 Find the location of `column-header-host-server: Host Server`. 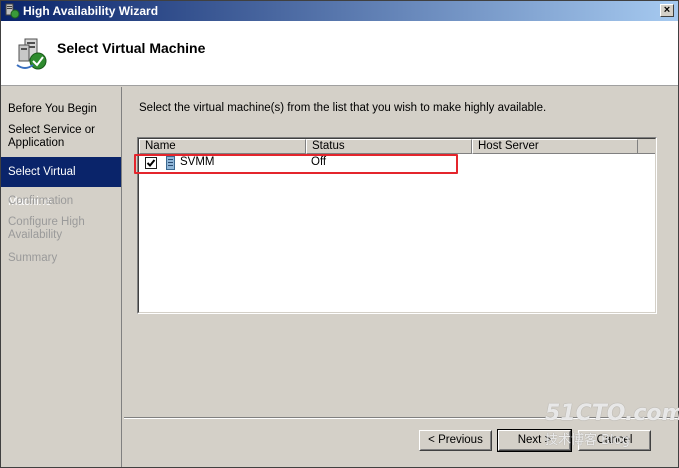

column-header-host-server: Host Server is located at coordinates (555, 146).